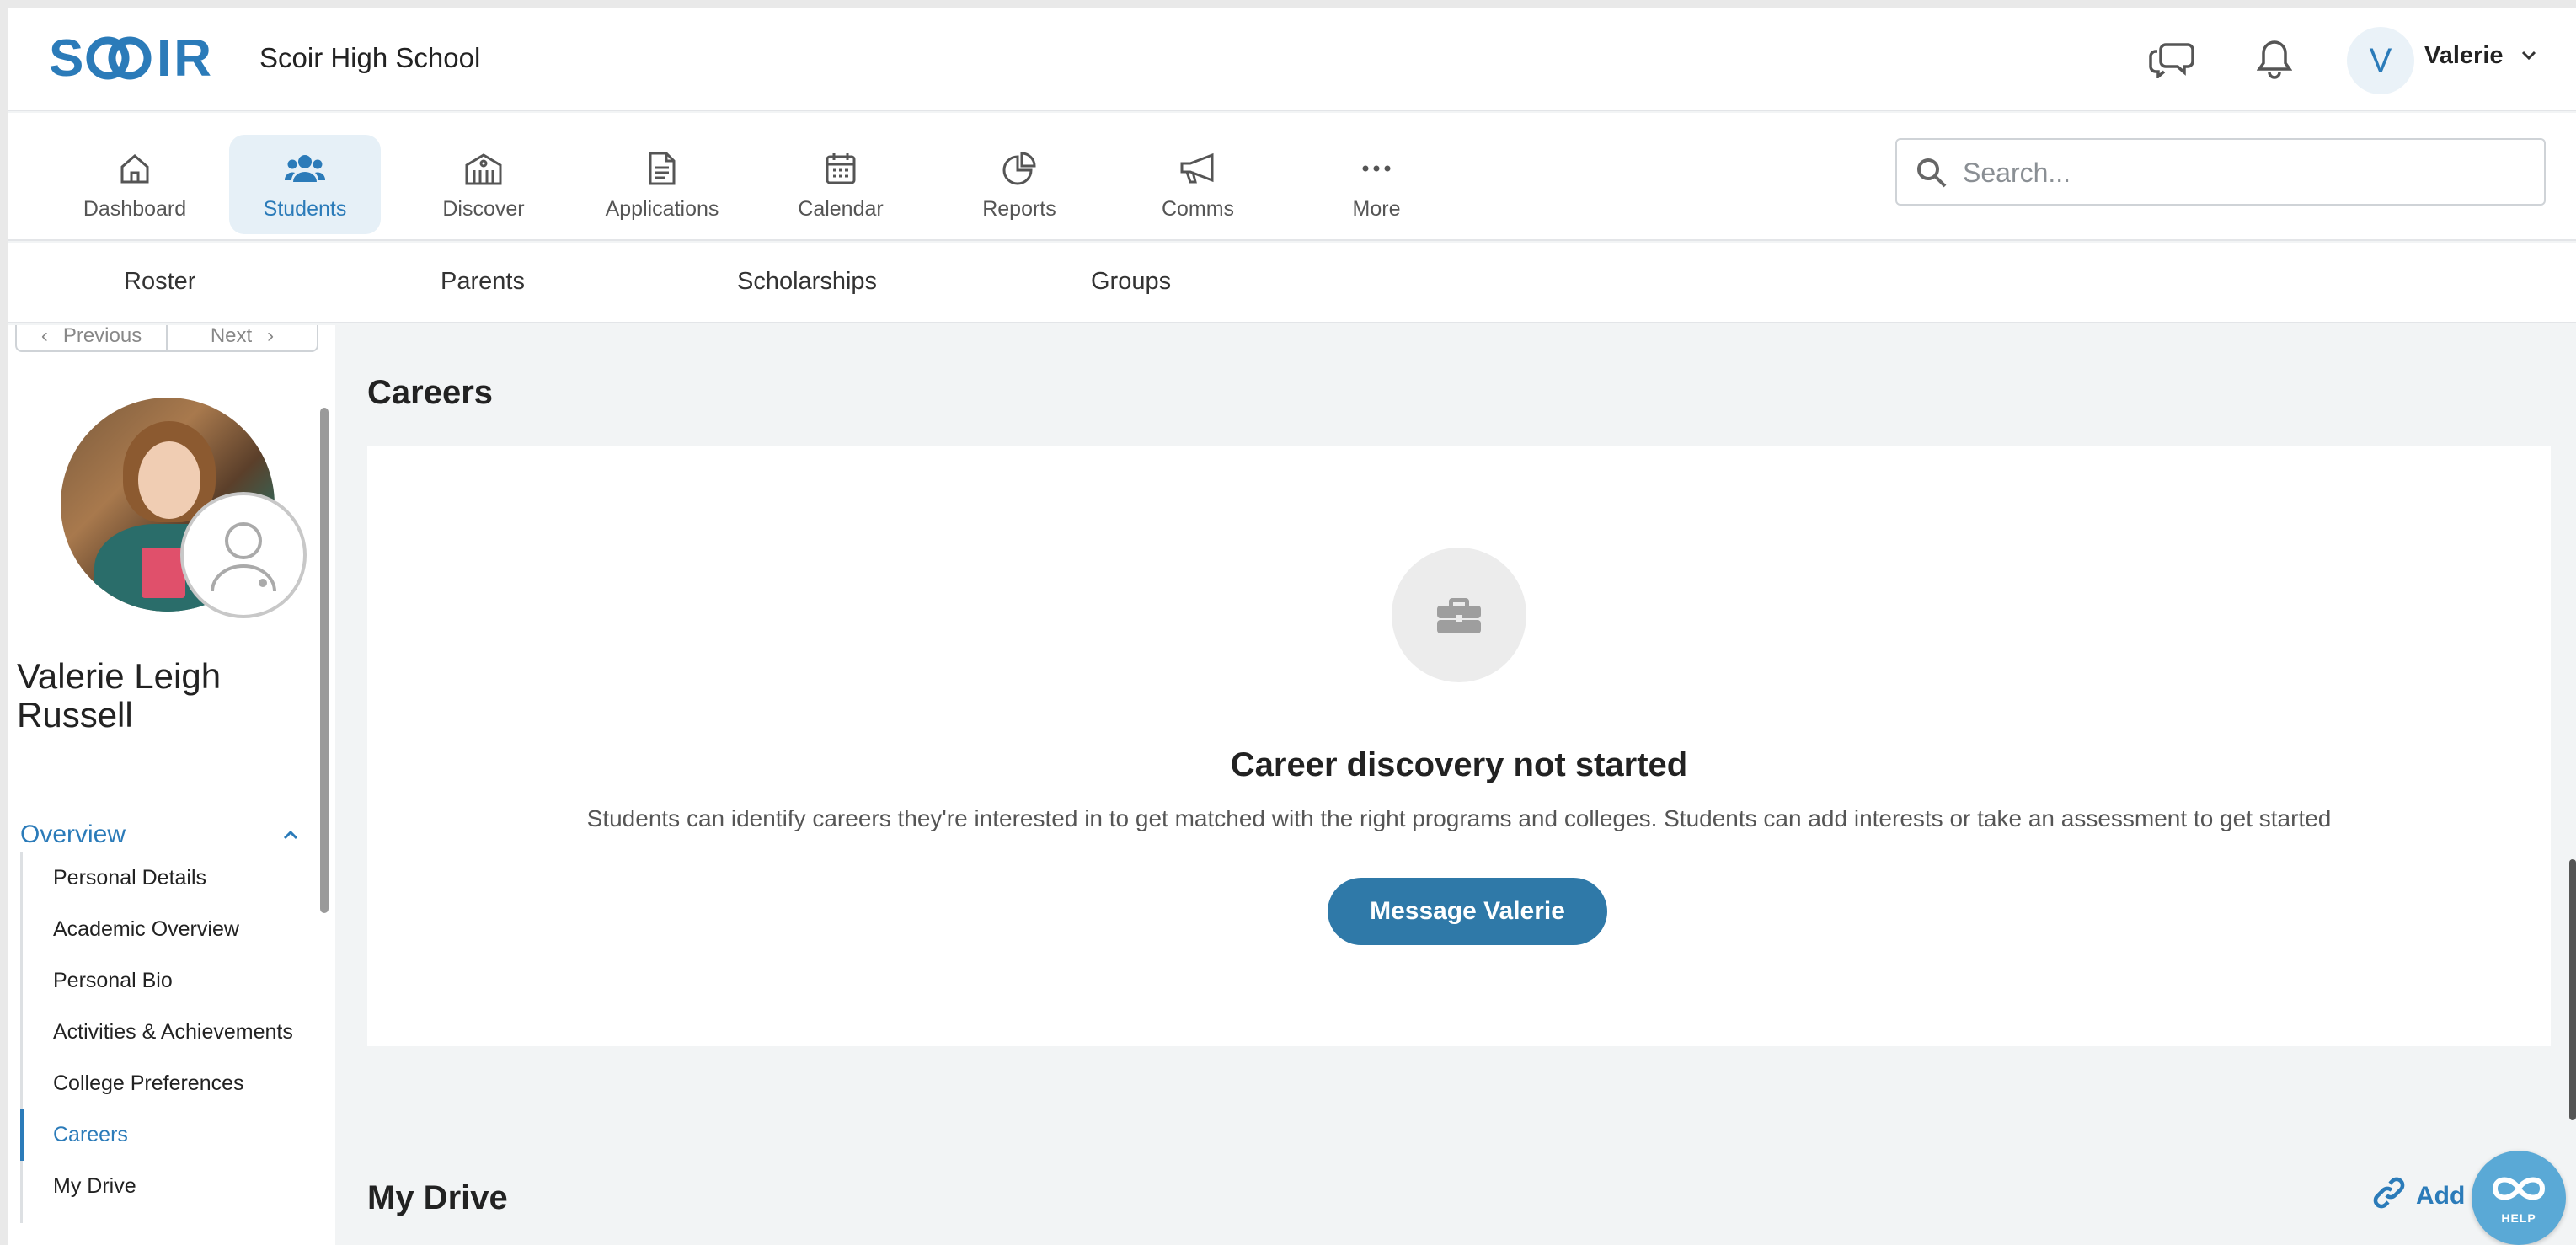 The height and width of the screenshot is (1245, 2576). I want to click on add-link-button: Add a, so click(2429, 1196).